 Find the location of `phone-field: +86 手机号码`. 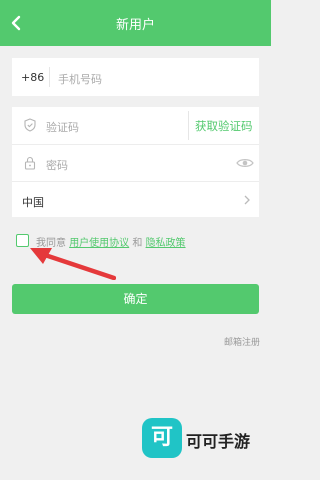

phone-field: +86 手机号码 is located at coordinates (135, 77).